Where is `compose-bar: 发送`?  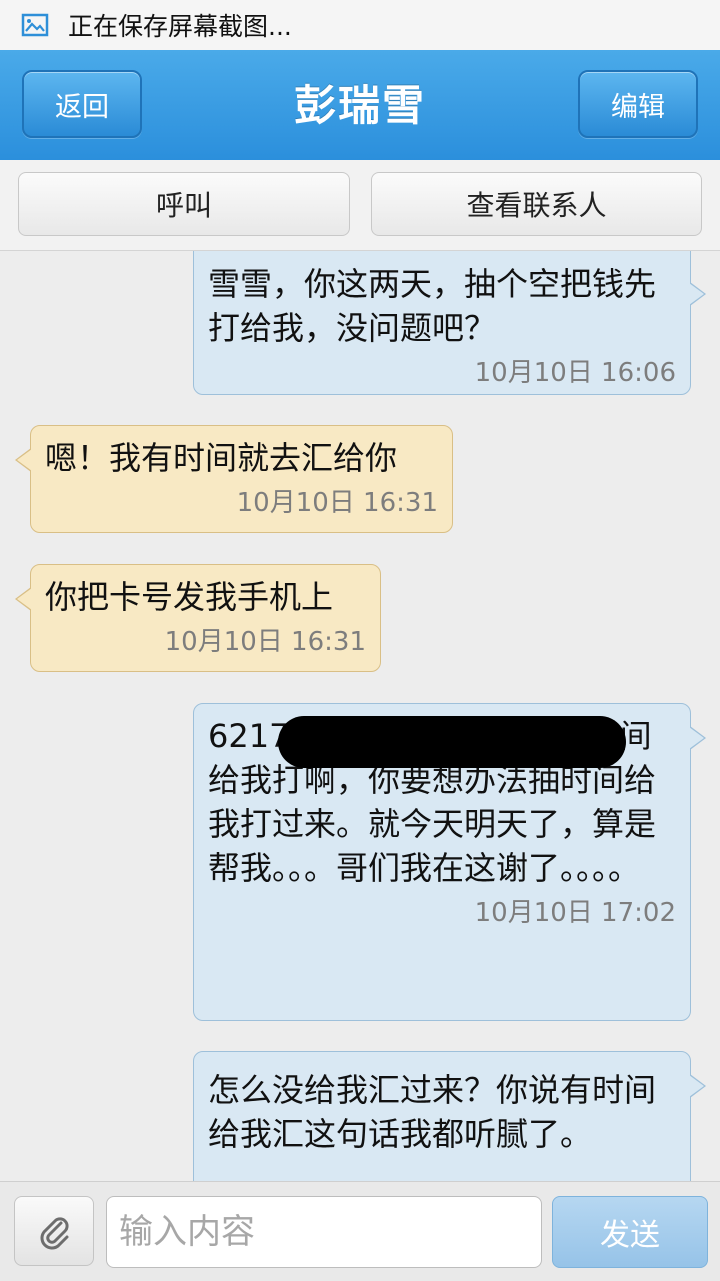
compose-bar: 发送 is located at coordinates (360, 1231).